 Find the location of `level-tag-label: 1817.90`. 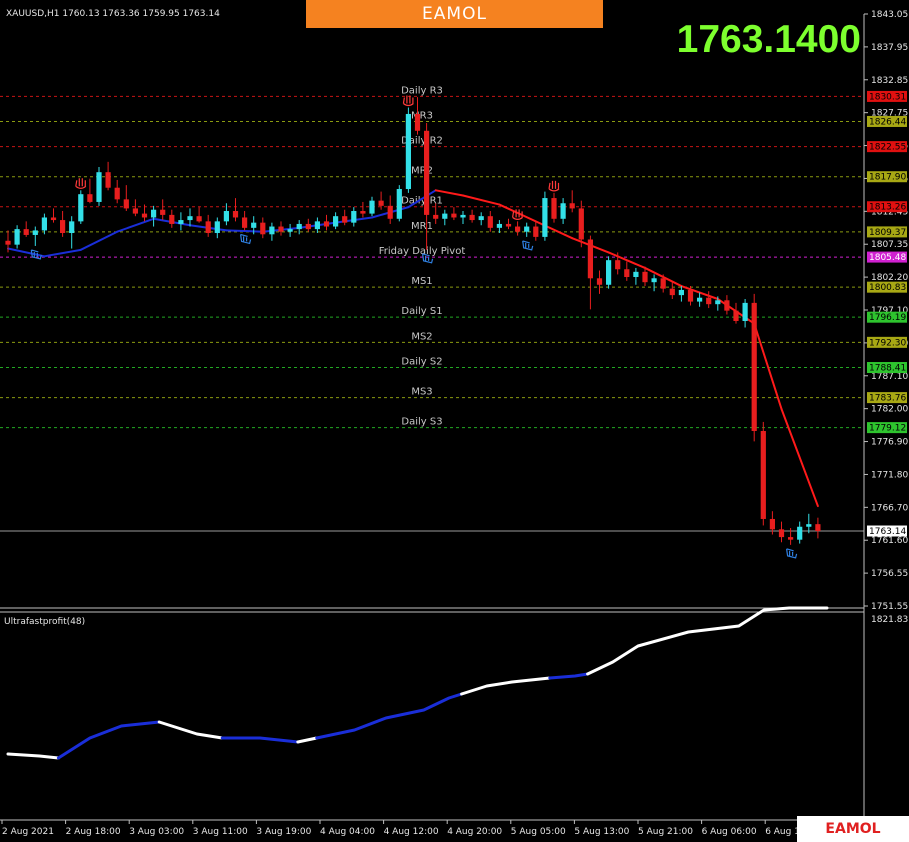

level-tag-label: 1817.90 is located at coordinates (887, 178).